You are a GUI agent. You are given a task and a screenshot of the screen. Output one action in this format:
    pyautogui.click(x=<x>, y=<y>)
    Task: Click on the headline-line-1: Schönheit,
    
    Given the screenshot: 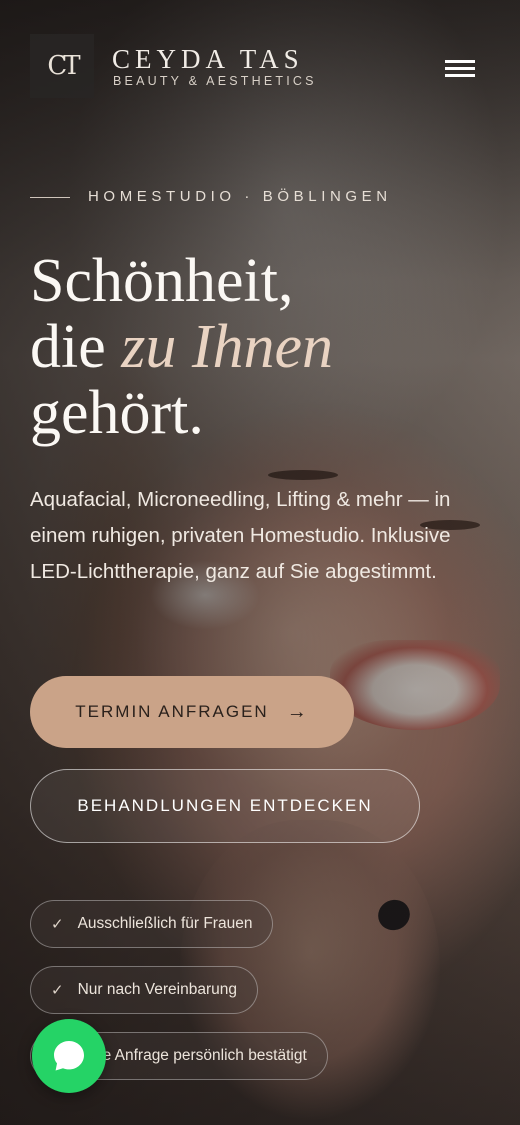 What is the action you would take?
    pyautogui.click(x=162, y=281)
    